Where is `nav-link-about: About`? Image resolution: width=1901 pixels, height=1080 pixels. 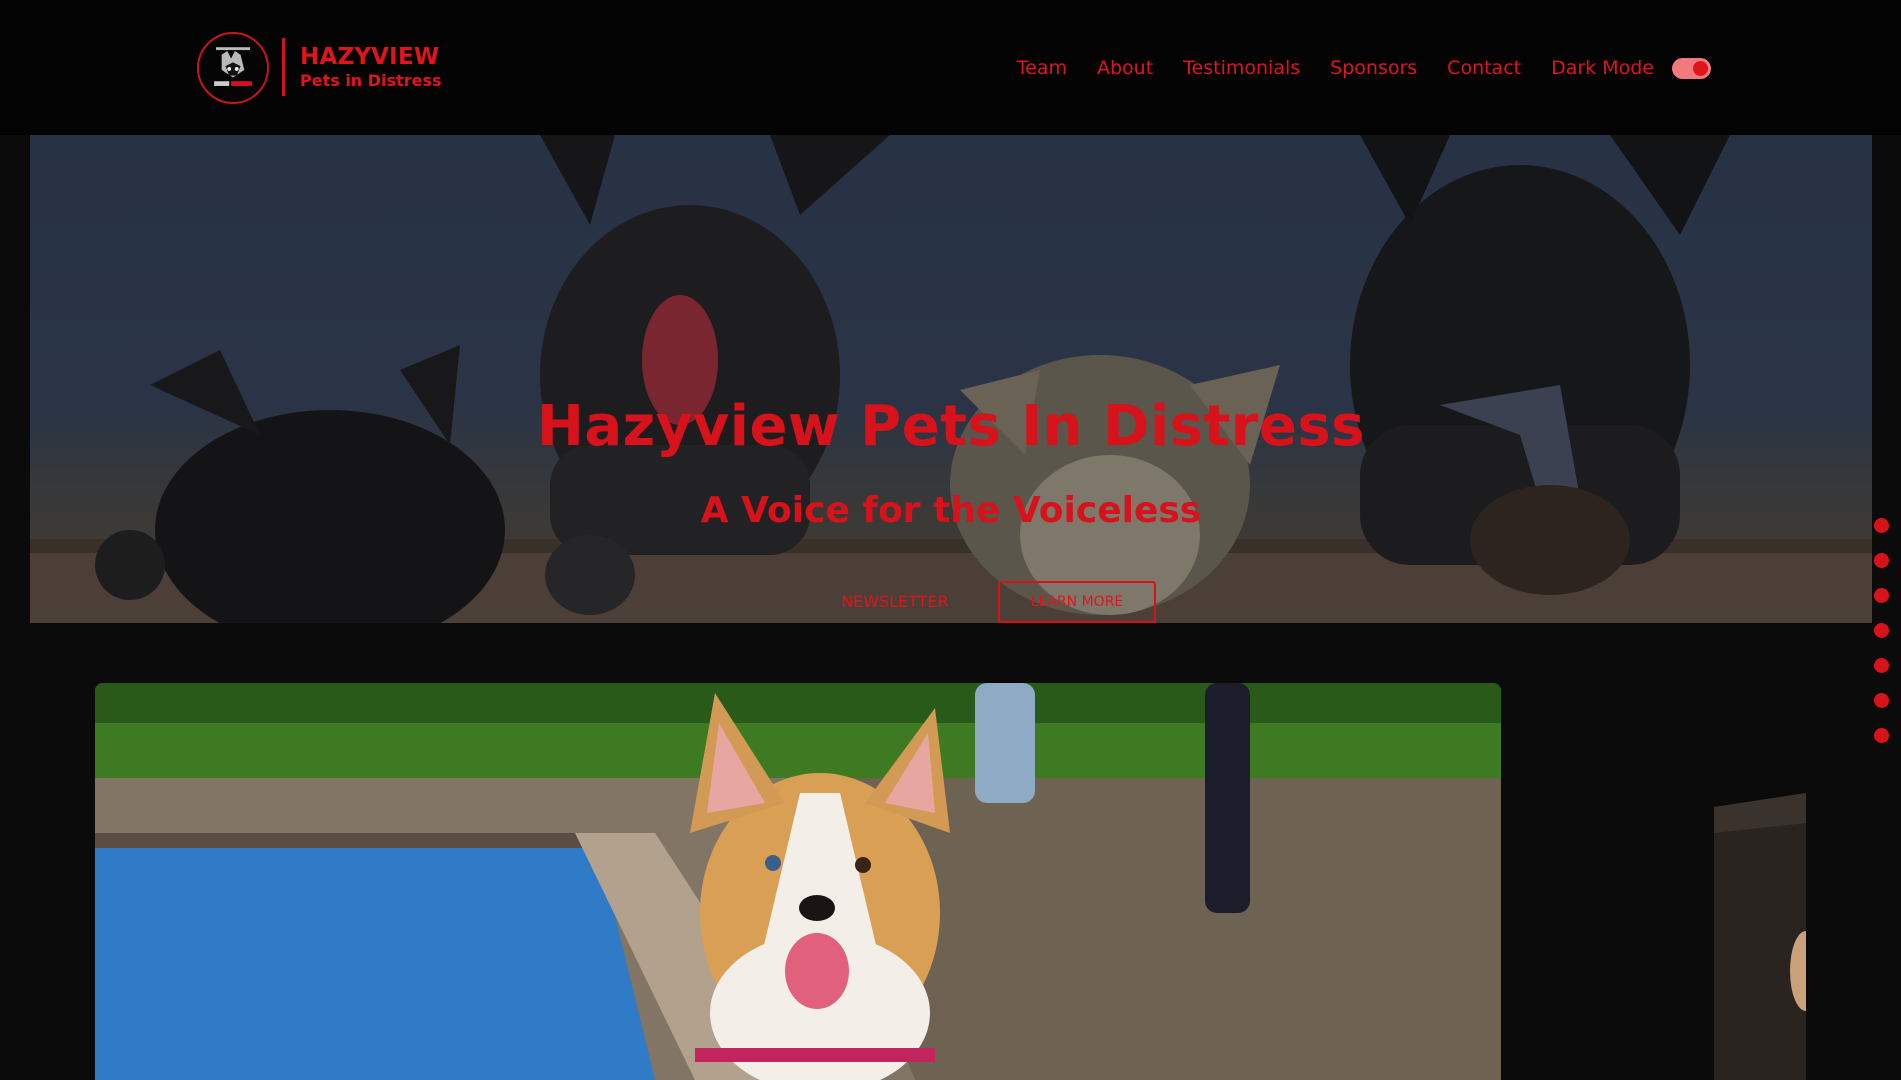 nav-link-about: About is located at coordinates (1125, 68).